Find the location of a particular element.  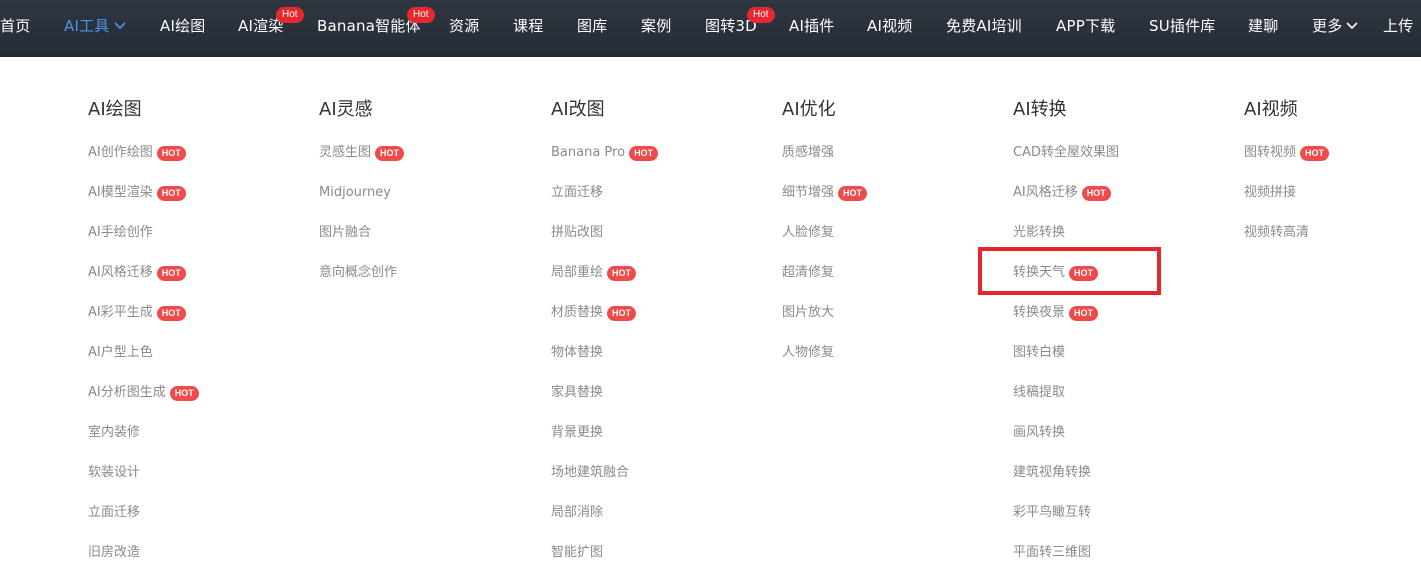

nav-item-label: AI视频 is located at coordinates (890, 26).